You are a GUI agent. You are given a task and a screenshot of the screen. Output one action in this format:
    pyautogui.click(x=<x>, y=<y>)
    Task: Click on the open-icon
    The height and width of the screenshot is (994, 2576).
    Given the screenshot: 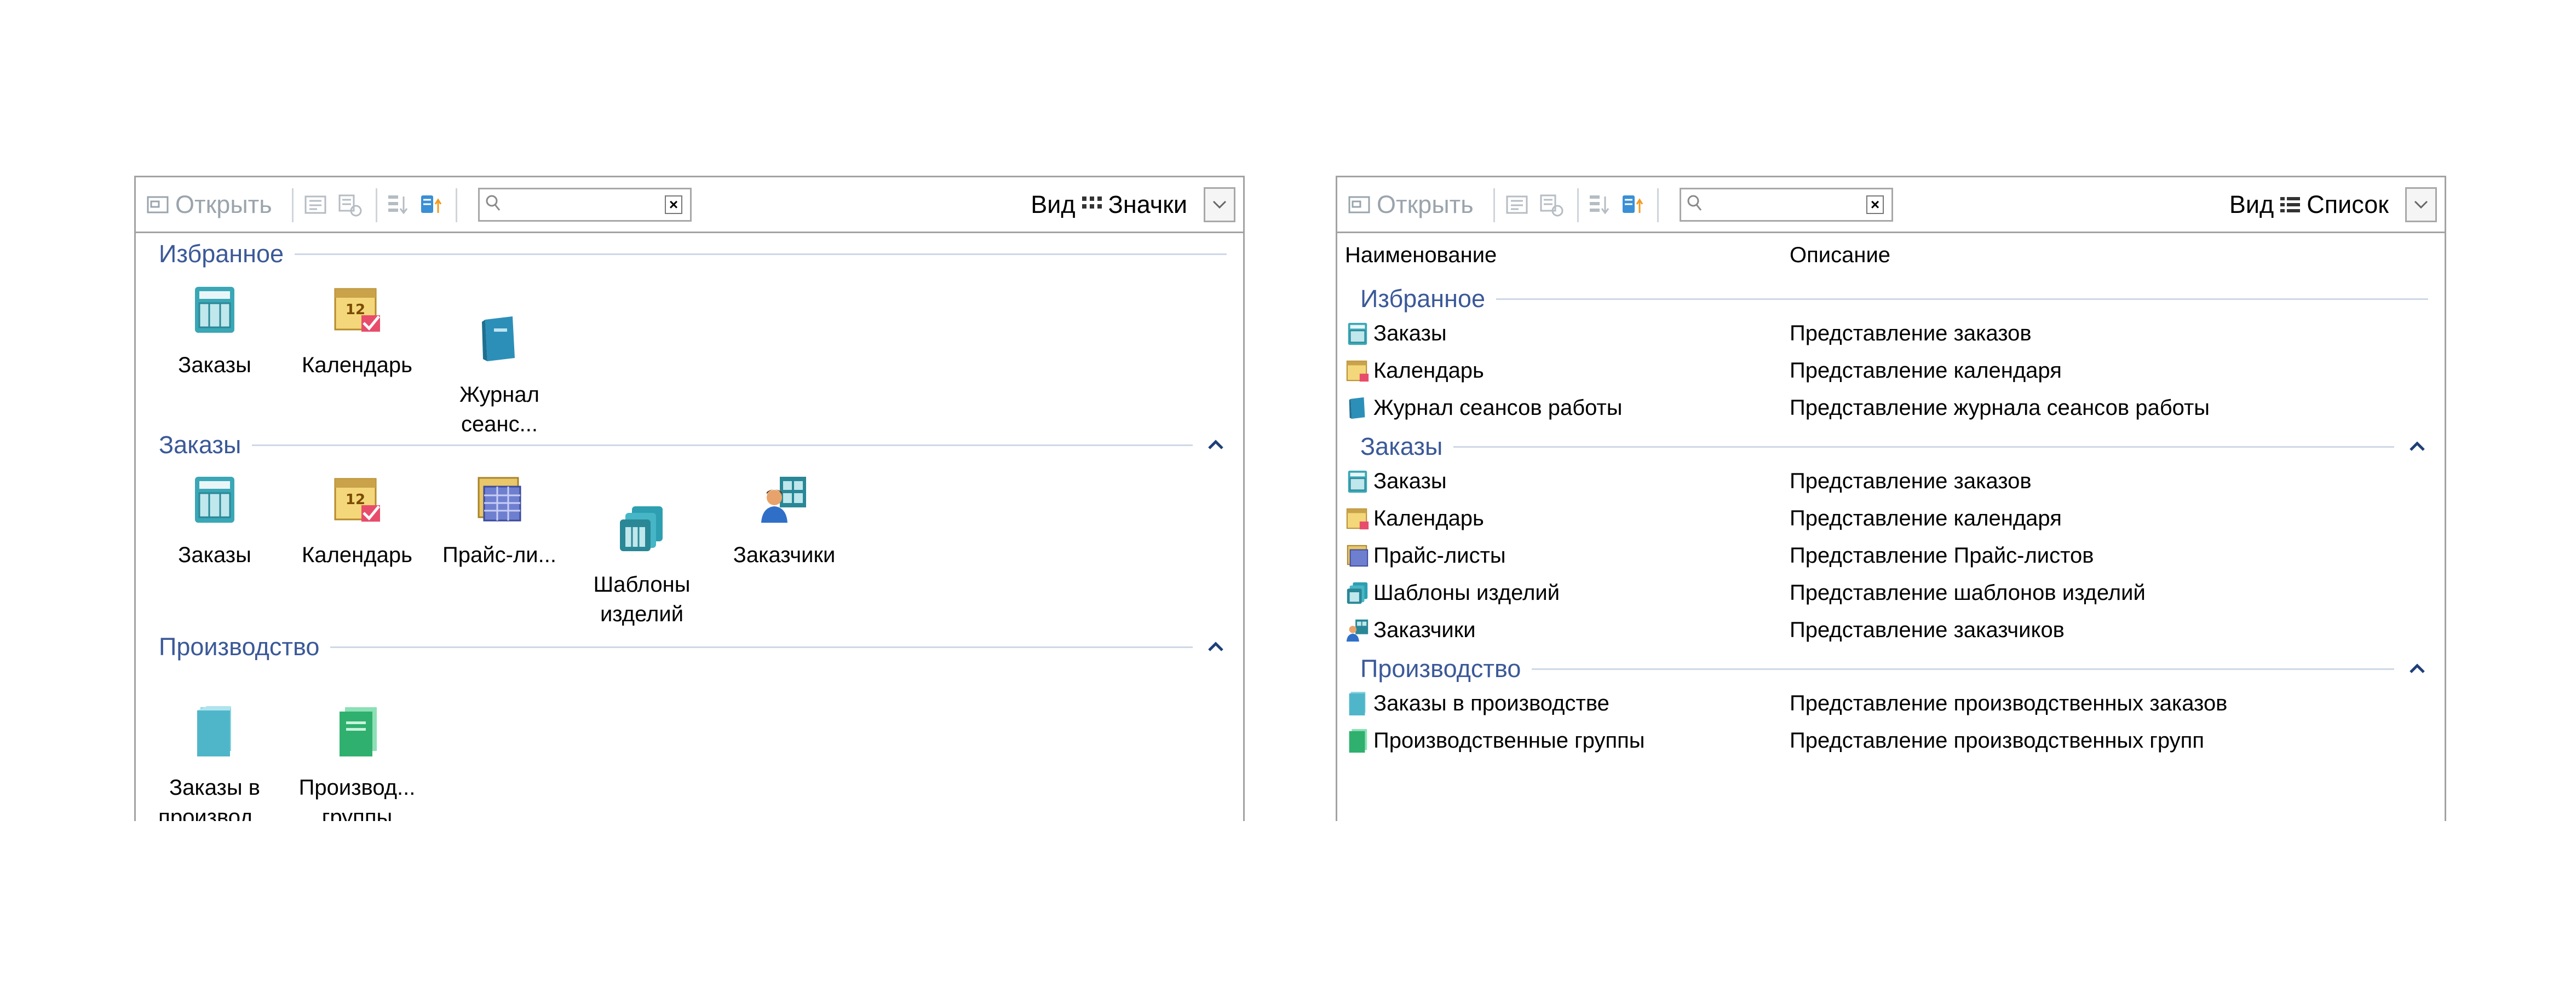 What is the action you would take?
    pyautogui.click(x=1359, y=204)
    